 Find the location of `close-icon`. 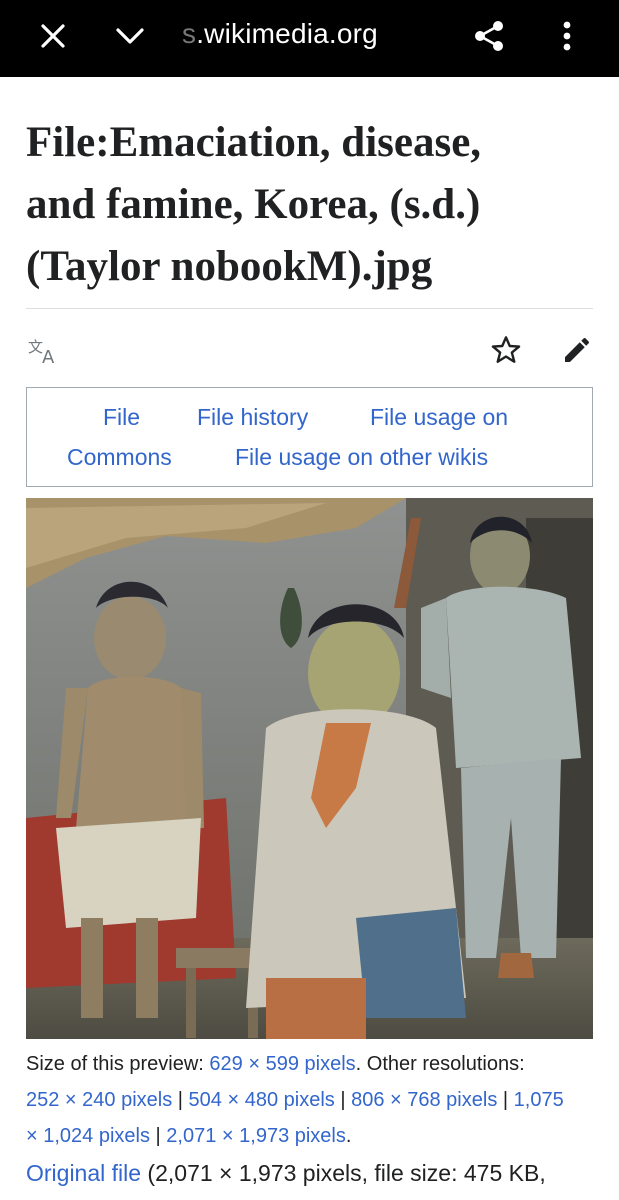

close-icon is located at coordinates (53, 36).